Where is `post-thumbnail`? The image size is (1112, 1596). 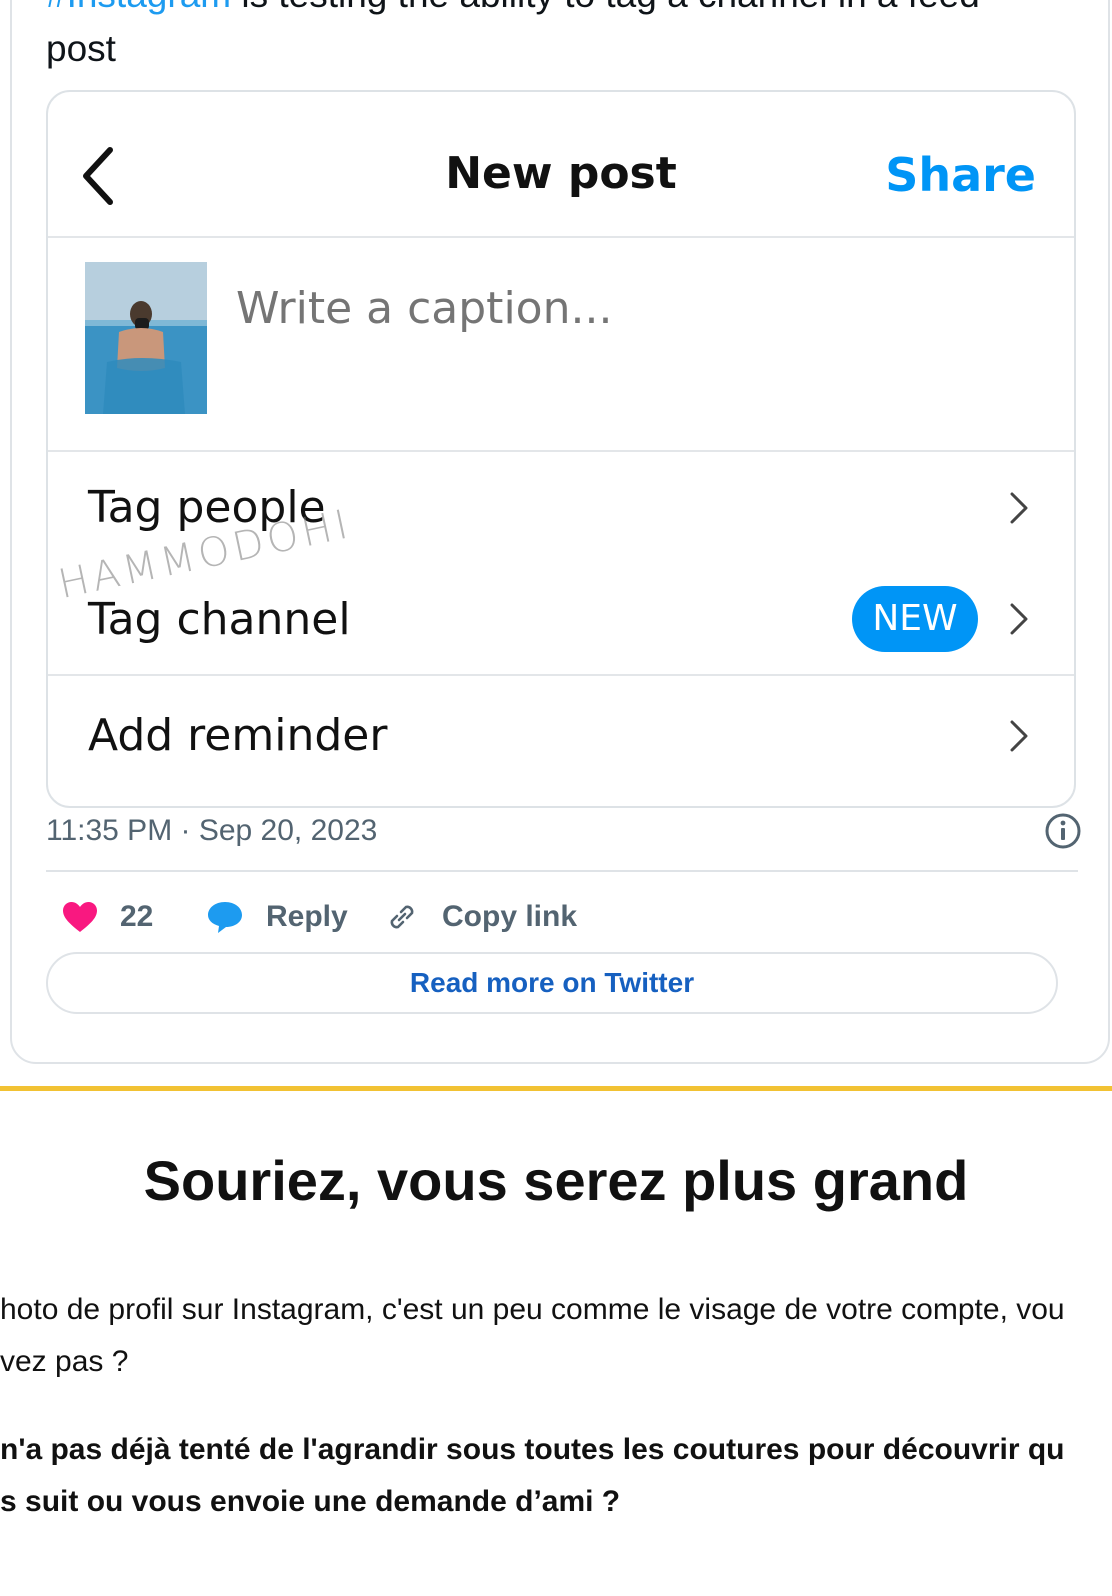
post-thumbnail is located at coordinates (146, 338).